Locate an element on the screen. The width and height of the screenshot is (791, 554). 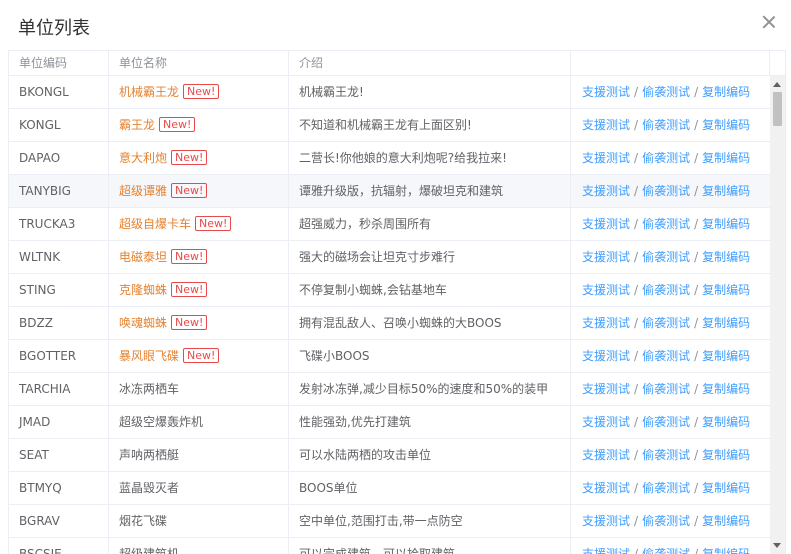
unit-name: 超级谭雅 is located at coordinates (143, 191).